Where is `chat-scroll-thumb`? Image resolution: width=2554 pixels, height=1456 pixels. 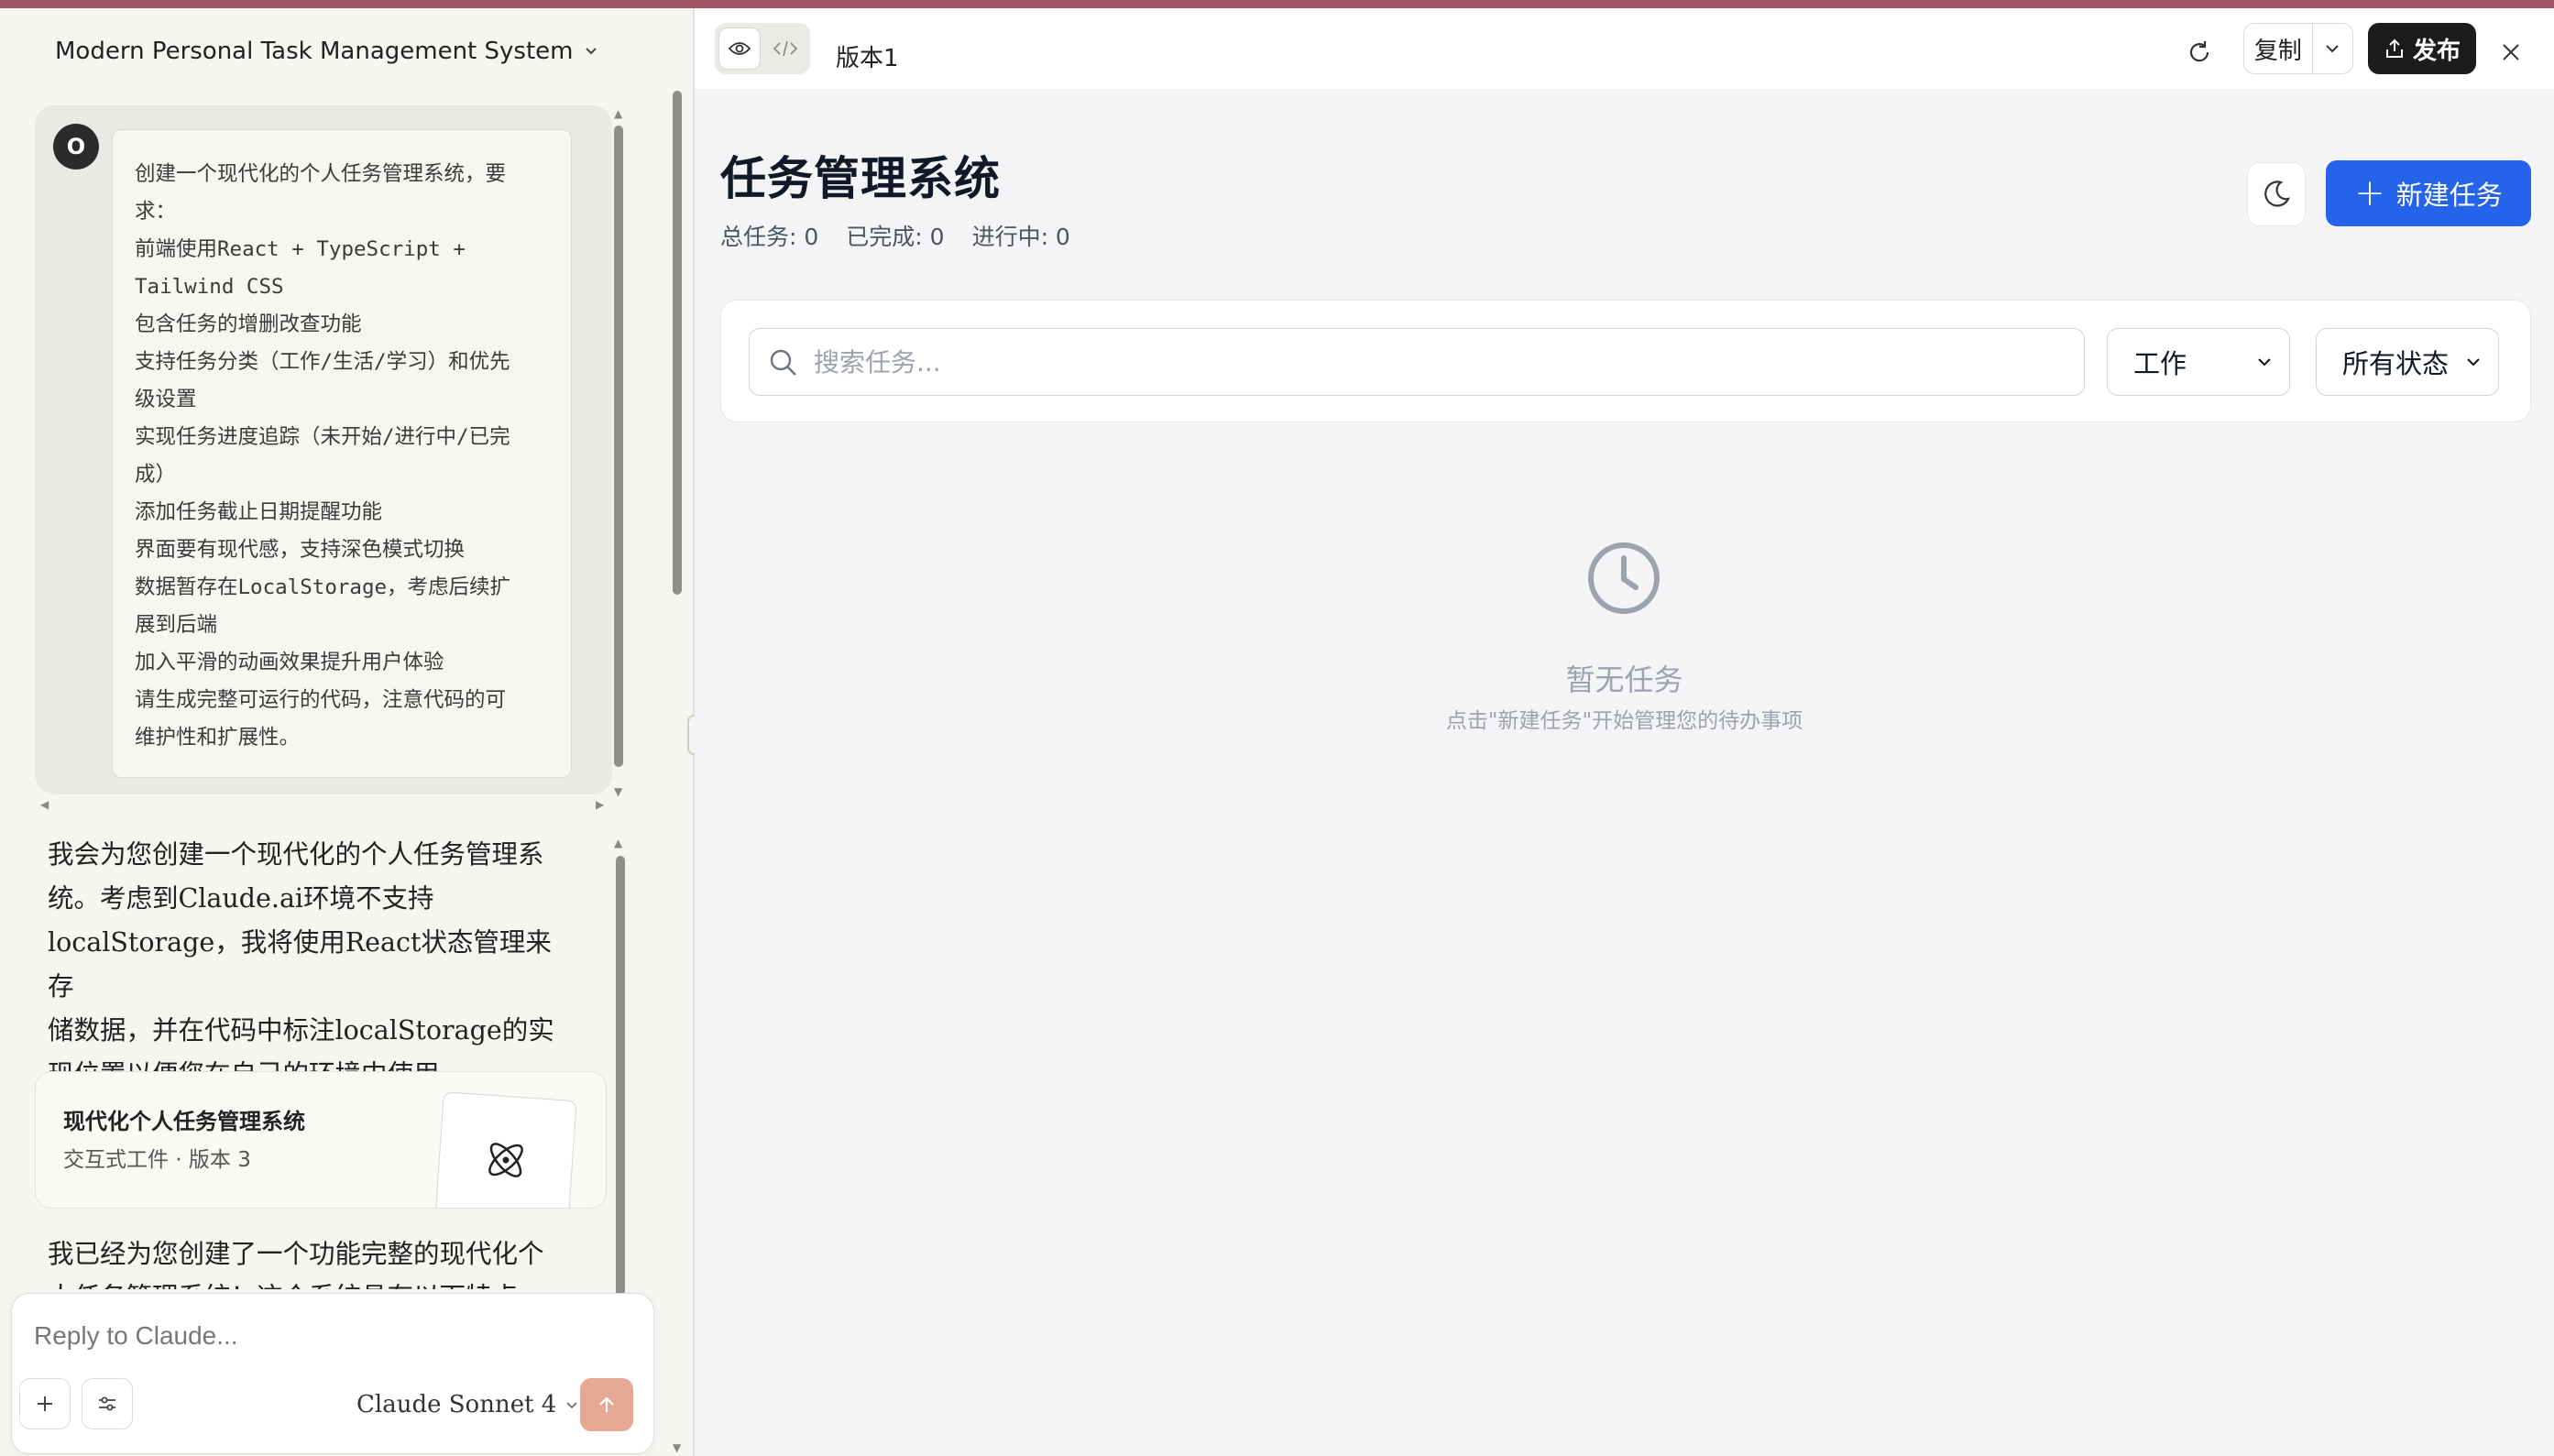 chat-scroll-thumb is located at coordinates (677, 343).